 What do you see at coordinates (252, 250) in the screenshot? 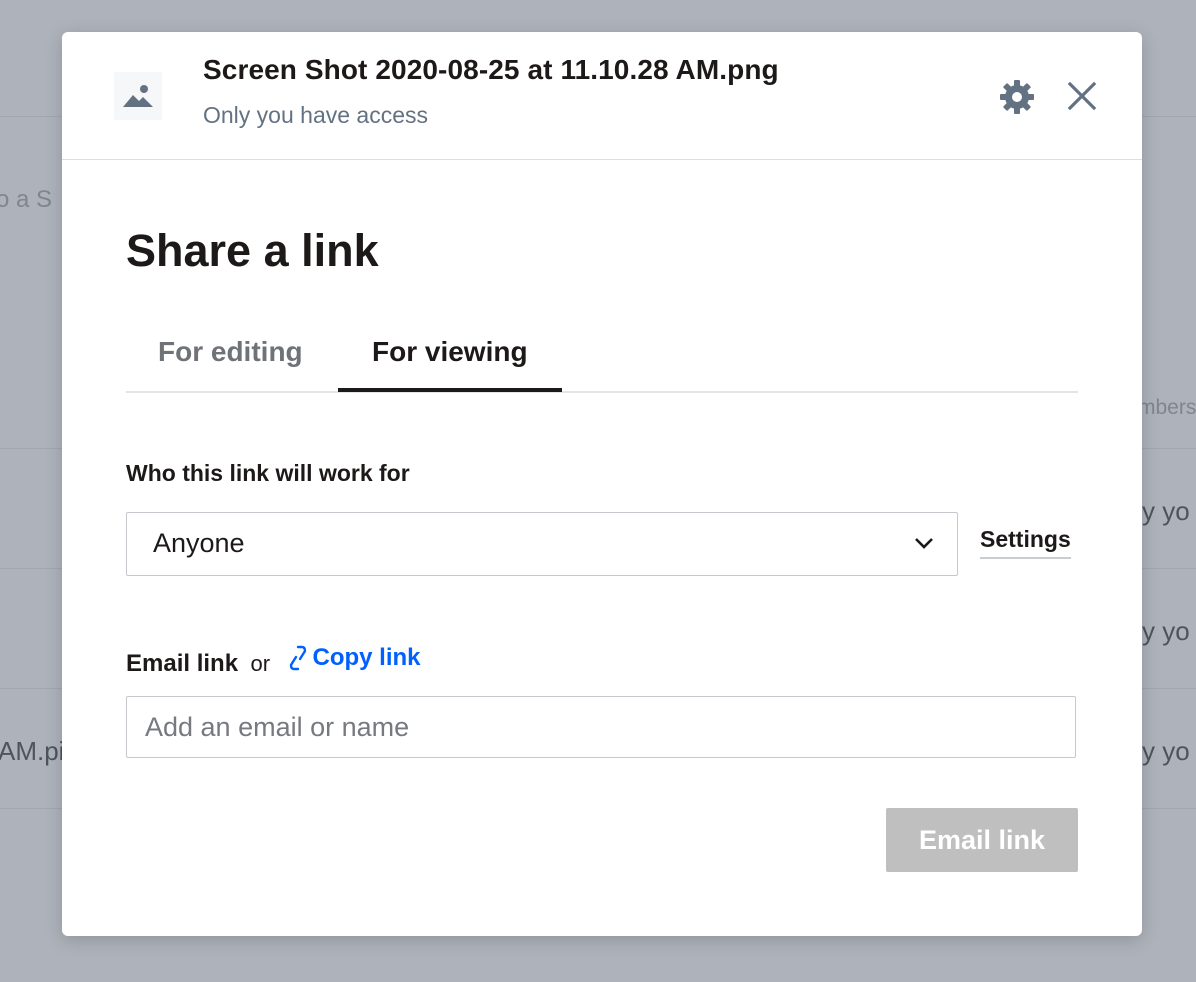
I see `modal-title: Share a link` at bounding box center [252, 250].